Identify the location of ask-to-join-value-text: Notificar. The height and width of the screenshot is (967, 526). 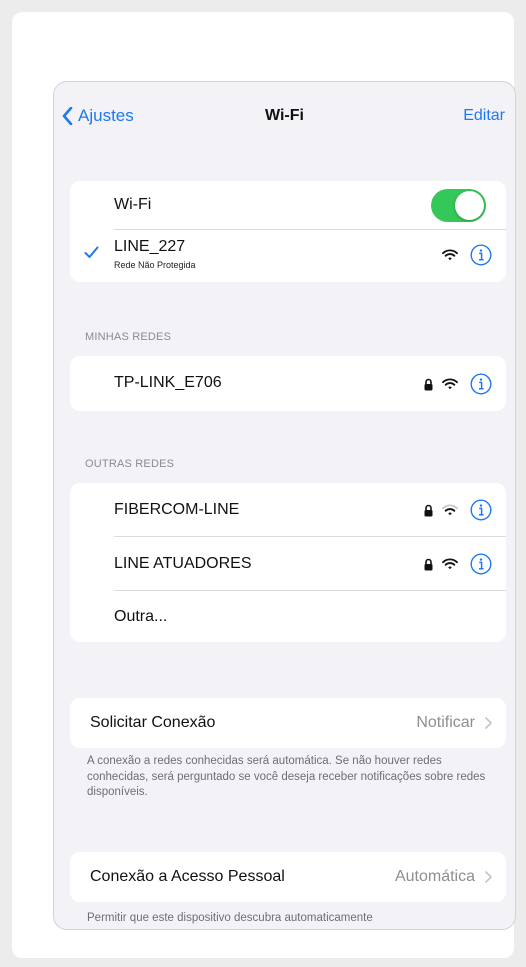
(445, 722).